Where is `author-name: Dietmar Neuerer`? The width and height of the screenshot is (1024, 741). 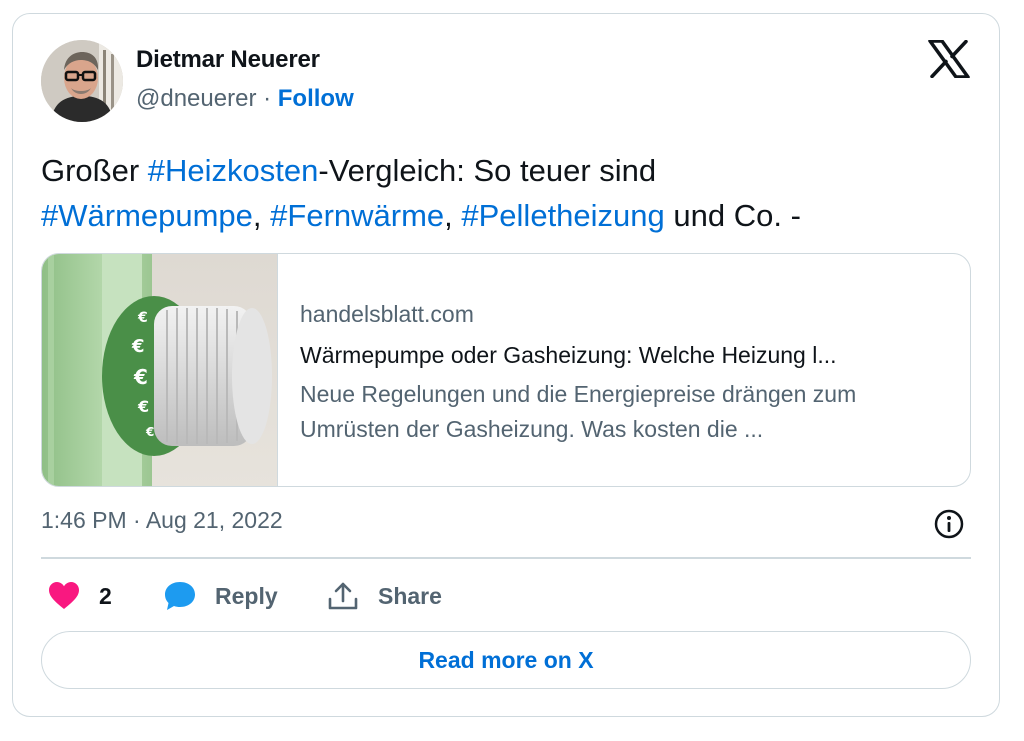
author-name: Dietmar Neuerer is located at coordinates (228, 60).